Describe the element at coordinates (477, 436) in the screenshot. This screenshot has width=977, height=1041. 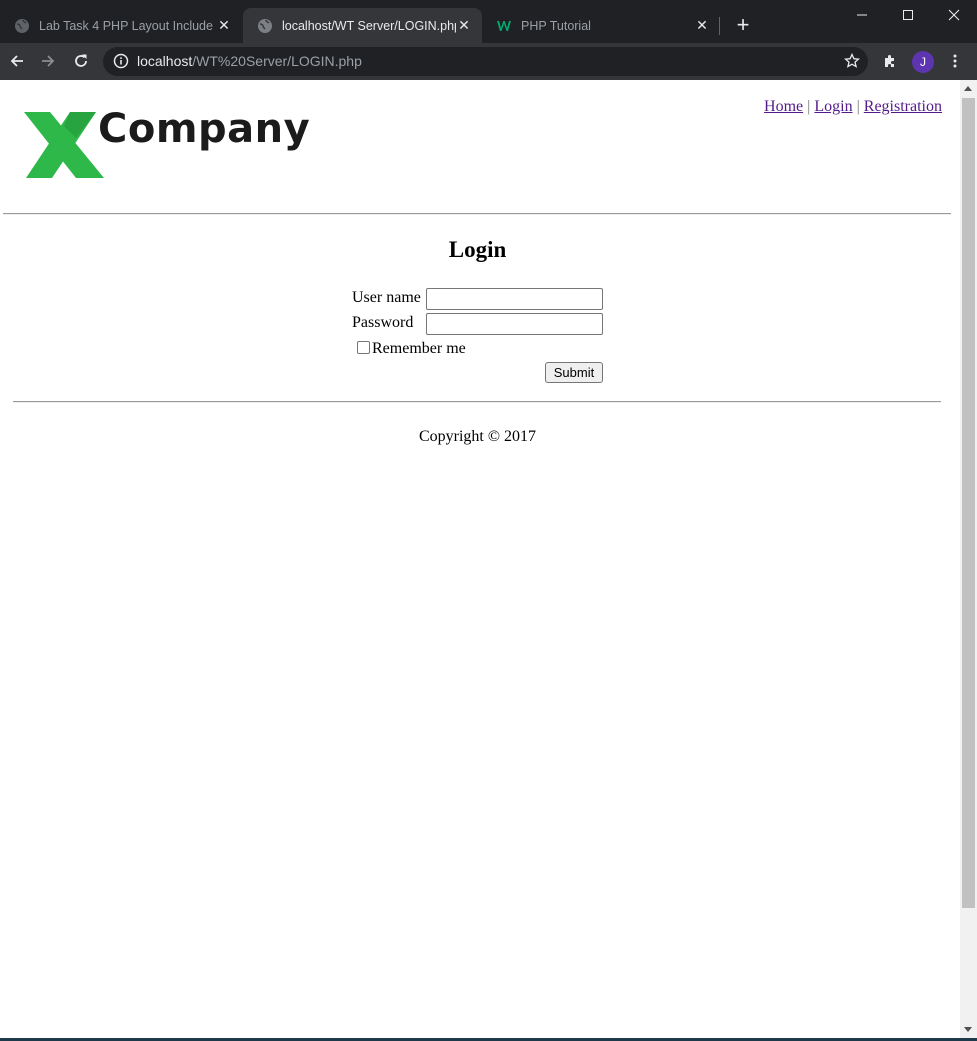
I see `copyright-footer: Copyright © 2017` at that location.